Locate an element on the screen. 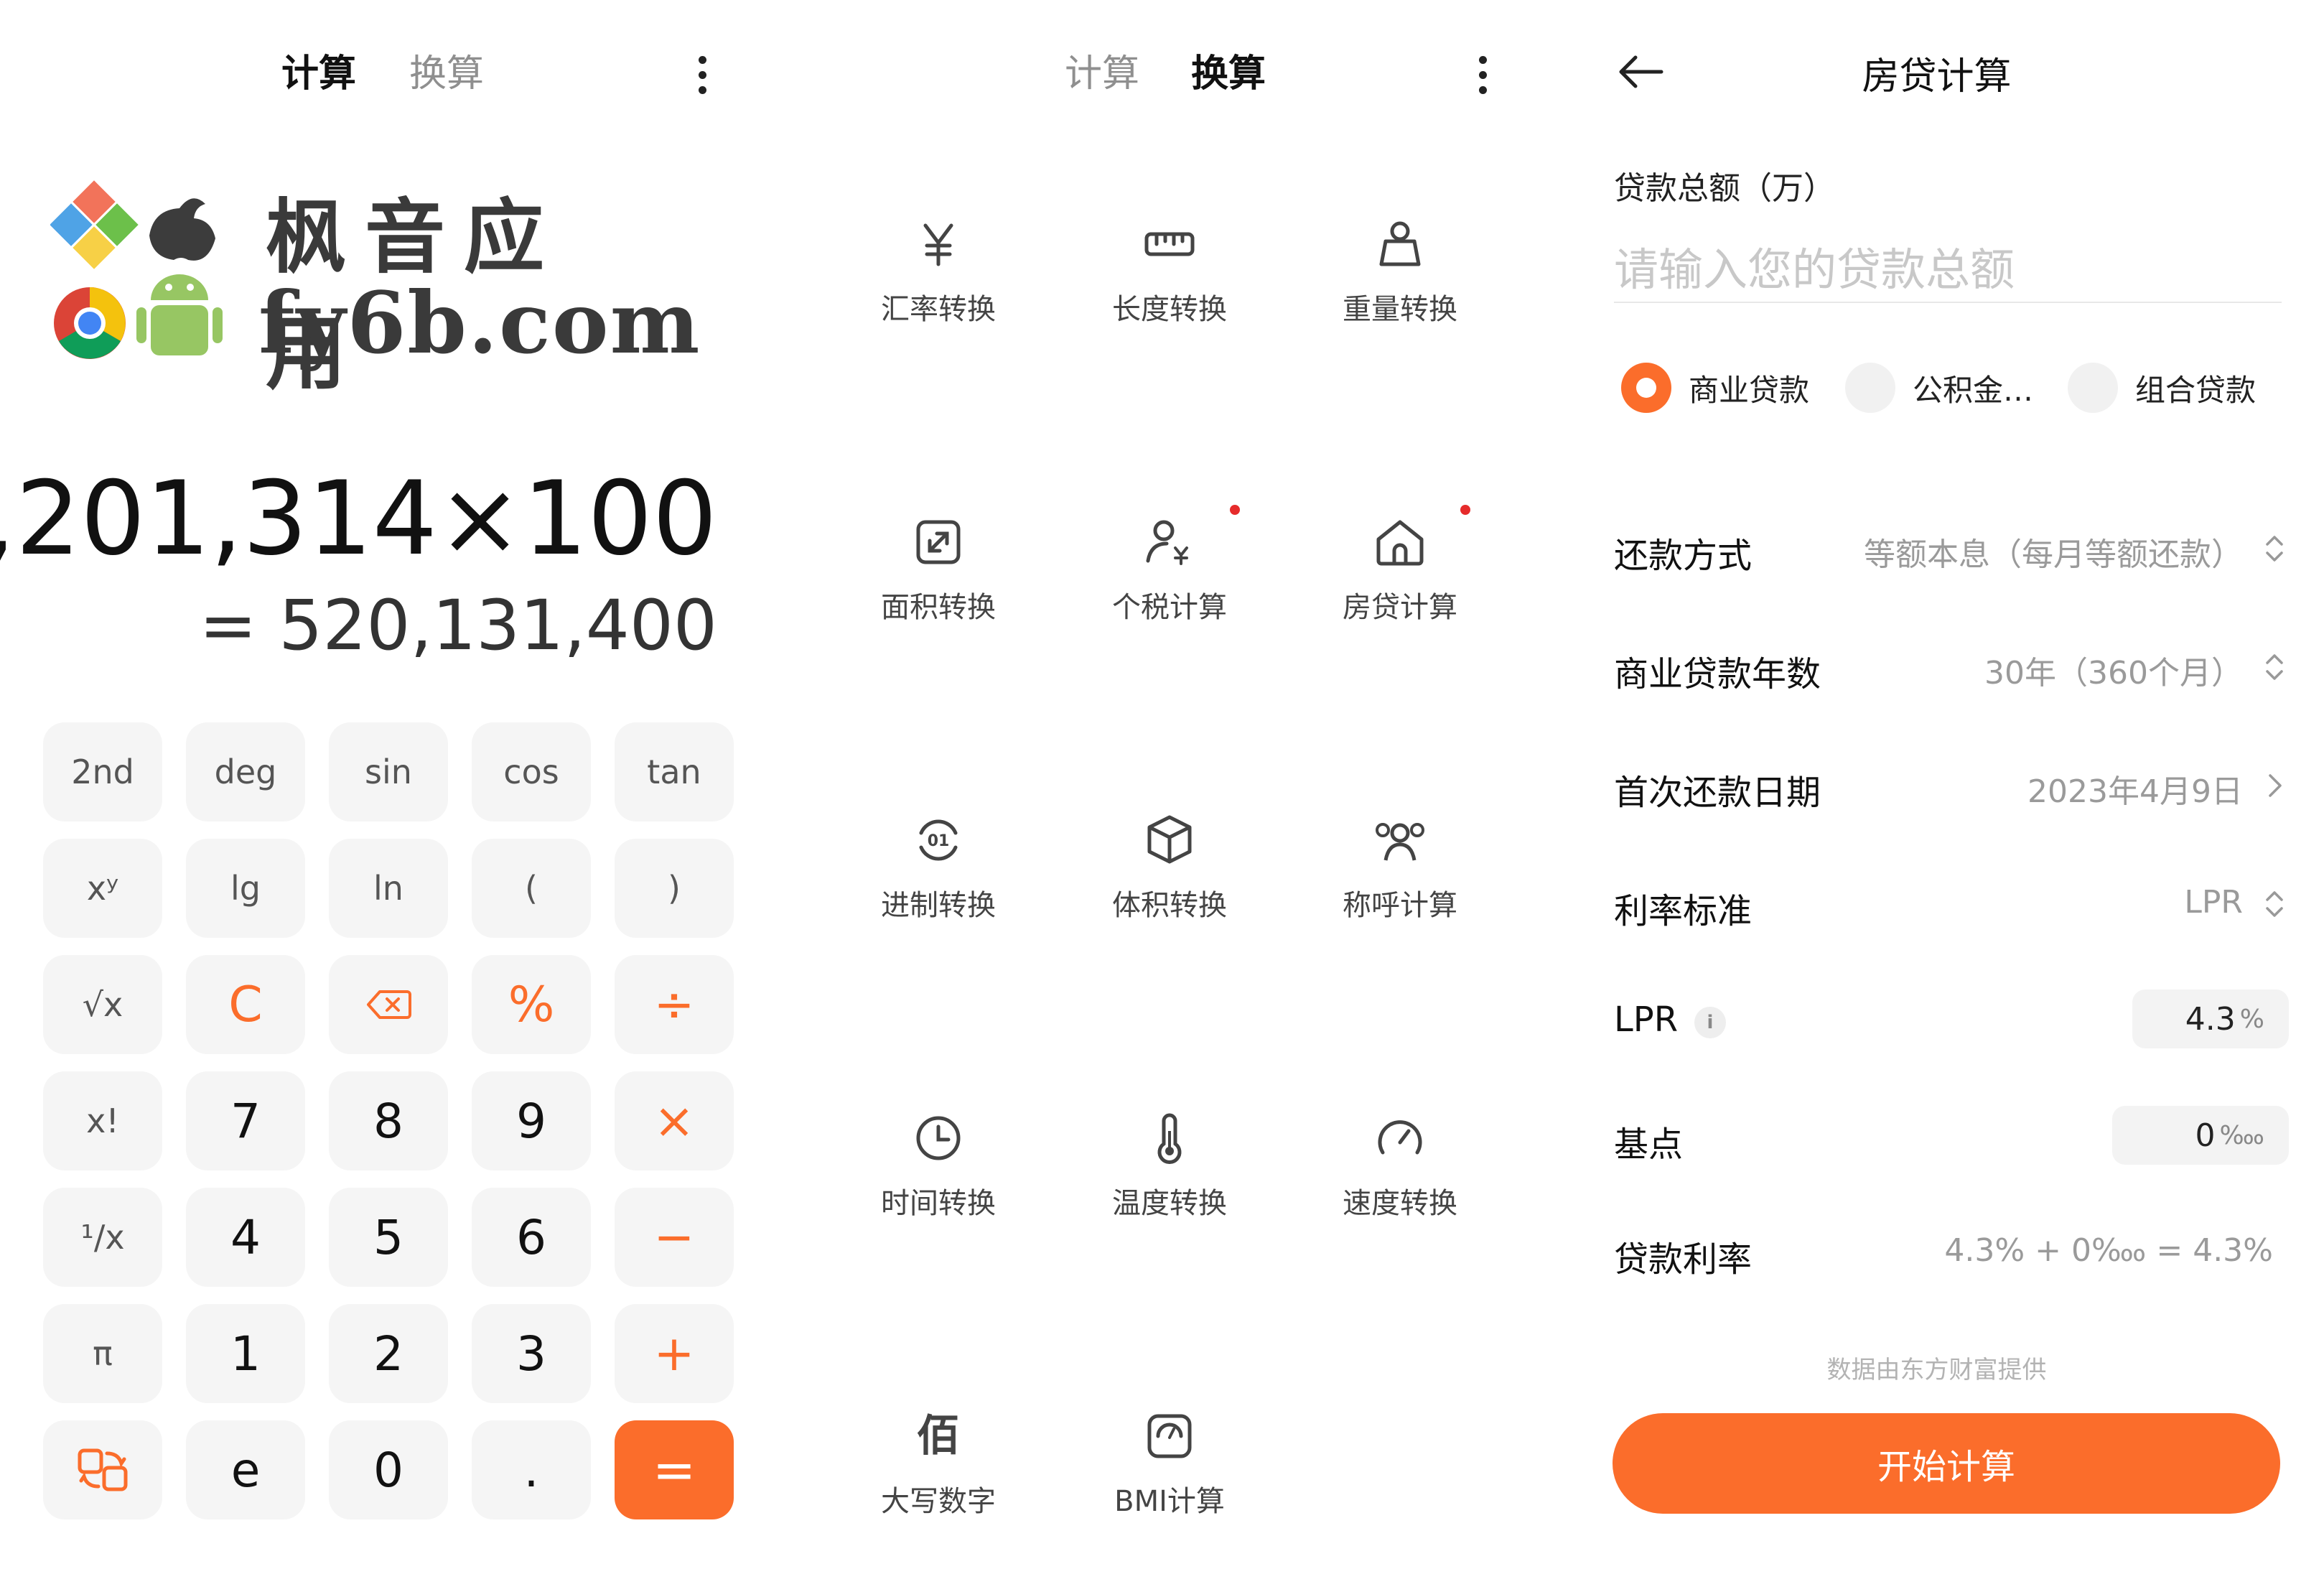 The height and width of the screenshot is (1569, 2324). converter-item: 体积转换 is located at coordinates (1169, 867).